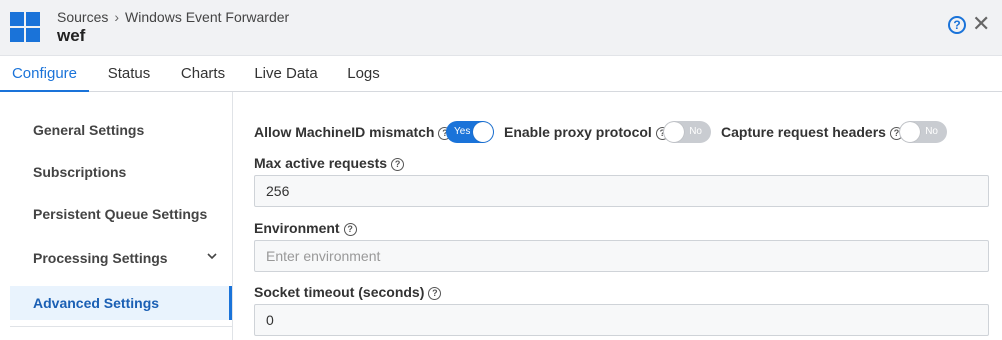  I want to click on environment-label: Environment?, so click(305, 228).